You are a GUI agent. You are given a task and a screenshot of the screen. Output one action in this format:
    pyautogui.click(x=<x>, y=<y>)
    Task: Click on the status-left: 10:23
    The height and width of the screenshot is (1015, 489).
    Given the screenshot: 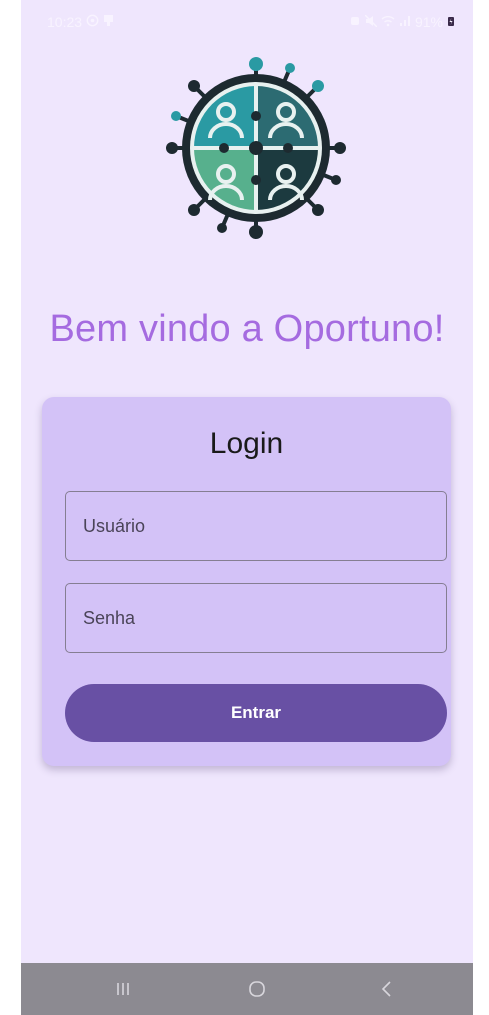 What is the action you would take?
    pyautogui.click(x=80, y=22)
    